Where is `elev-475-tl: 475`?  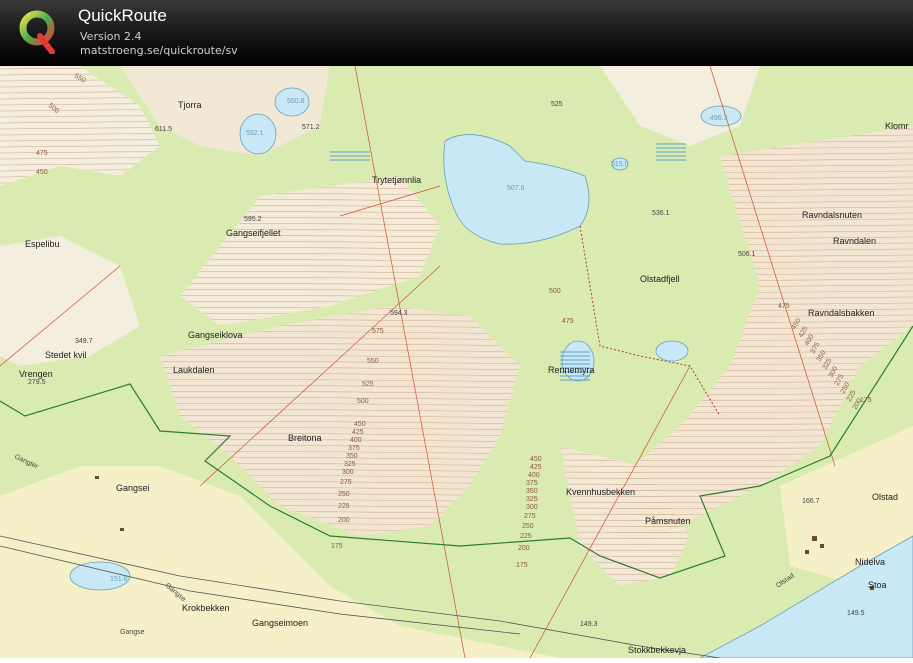
elev-475-tl: 475 is located at coordinates (42, 153).